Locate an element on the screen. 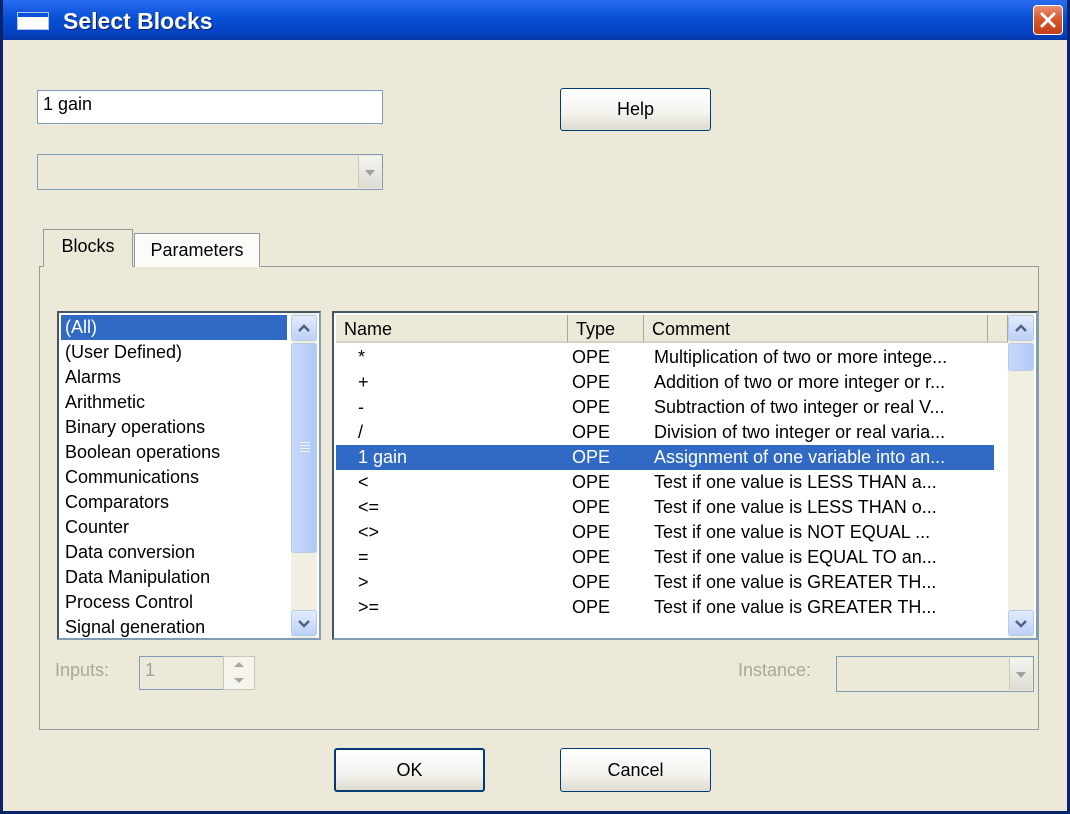 The width and height of the screenshot is (1070, 814). column-header-filler is located at coordinates (998, 329).